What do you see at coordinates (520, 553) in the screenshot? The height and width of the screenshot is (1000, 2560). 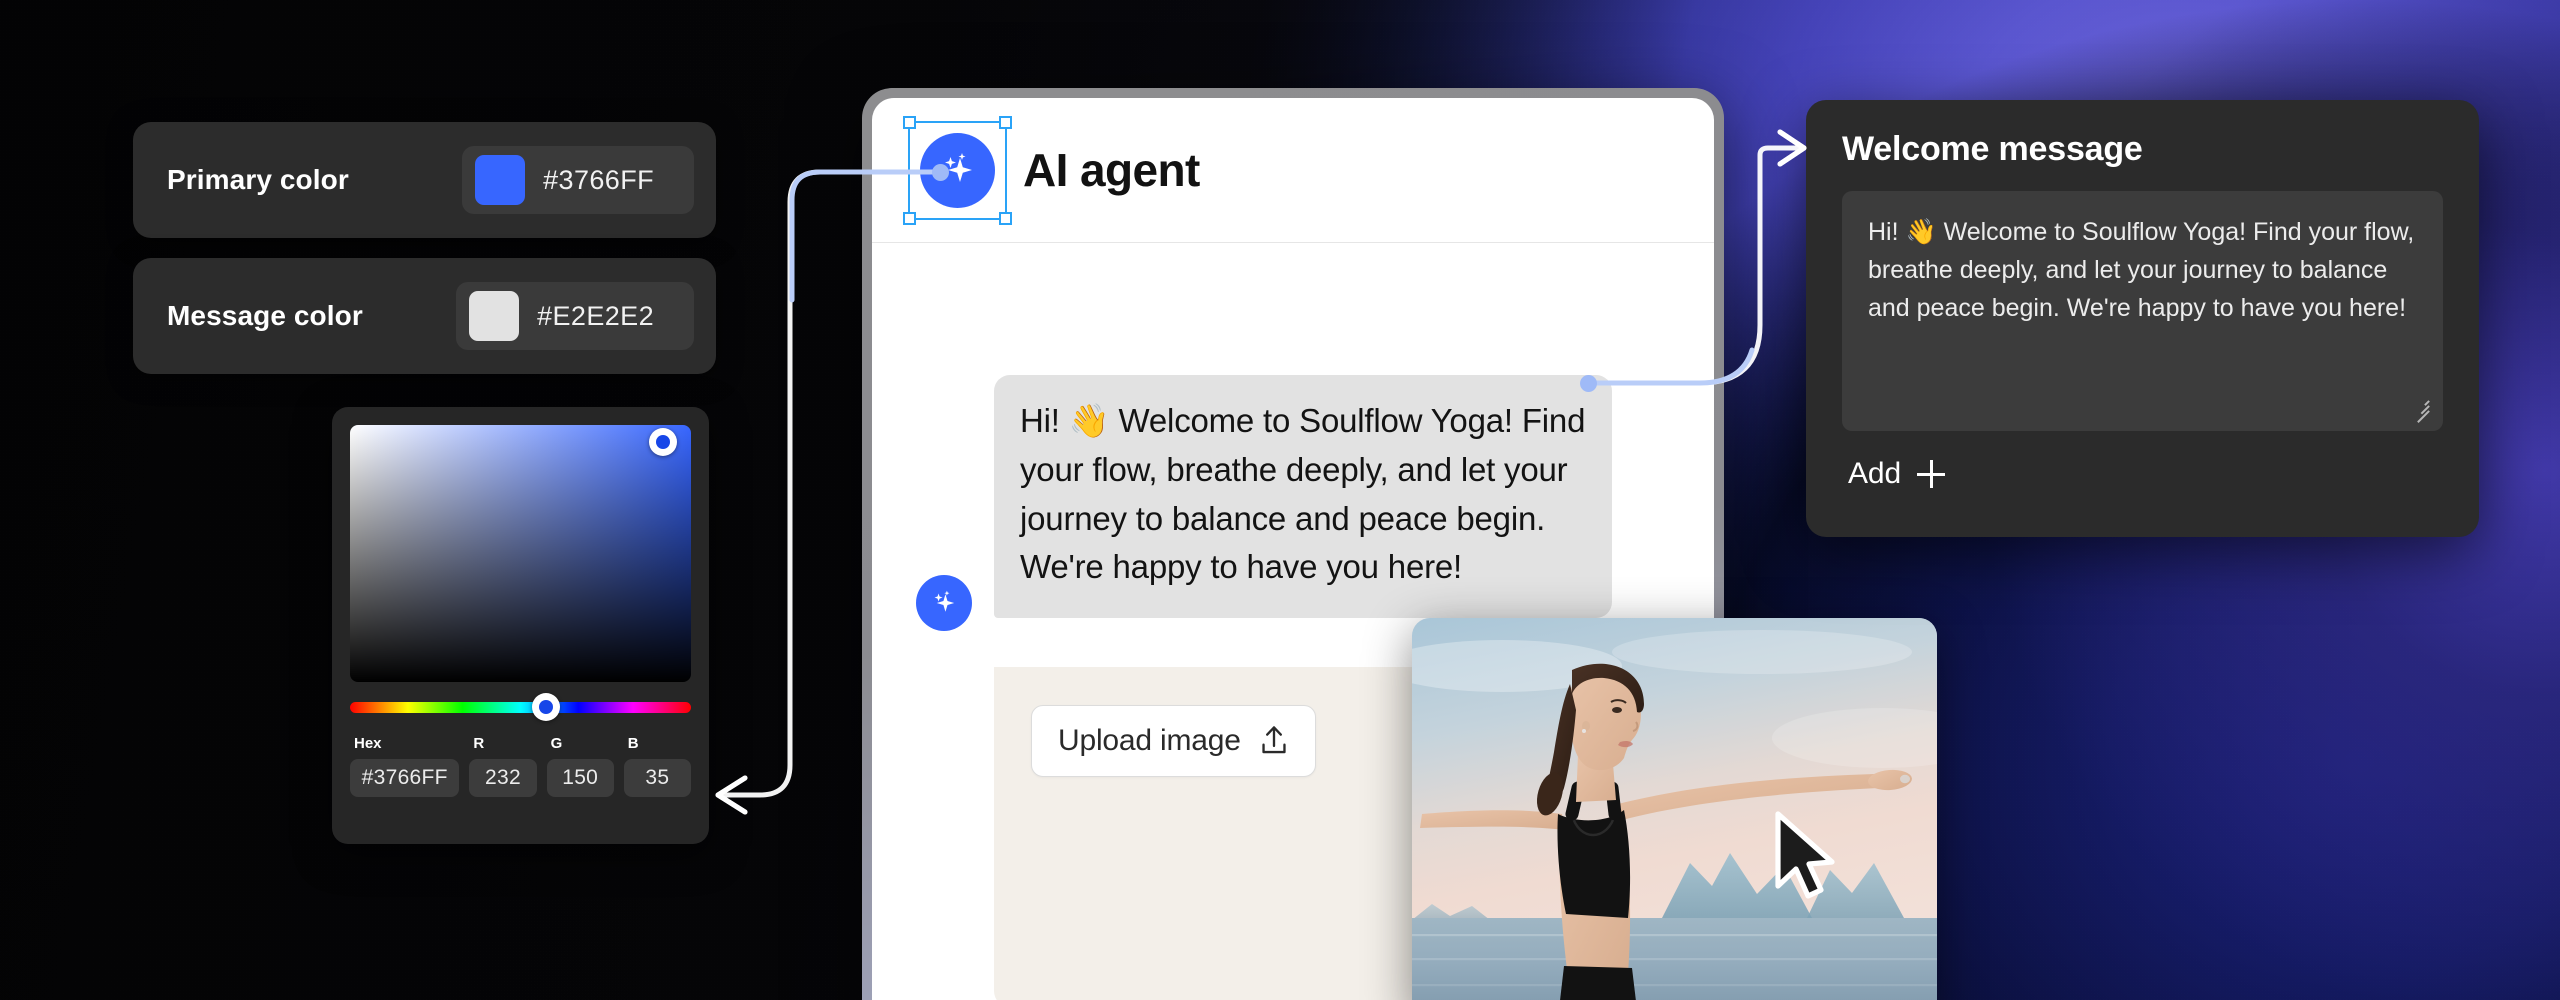 I see `saturation-value-area` at bounding box center [520, 553].